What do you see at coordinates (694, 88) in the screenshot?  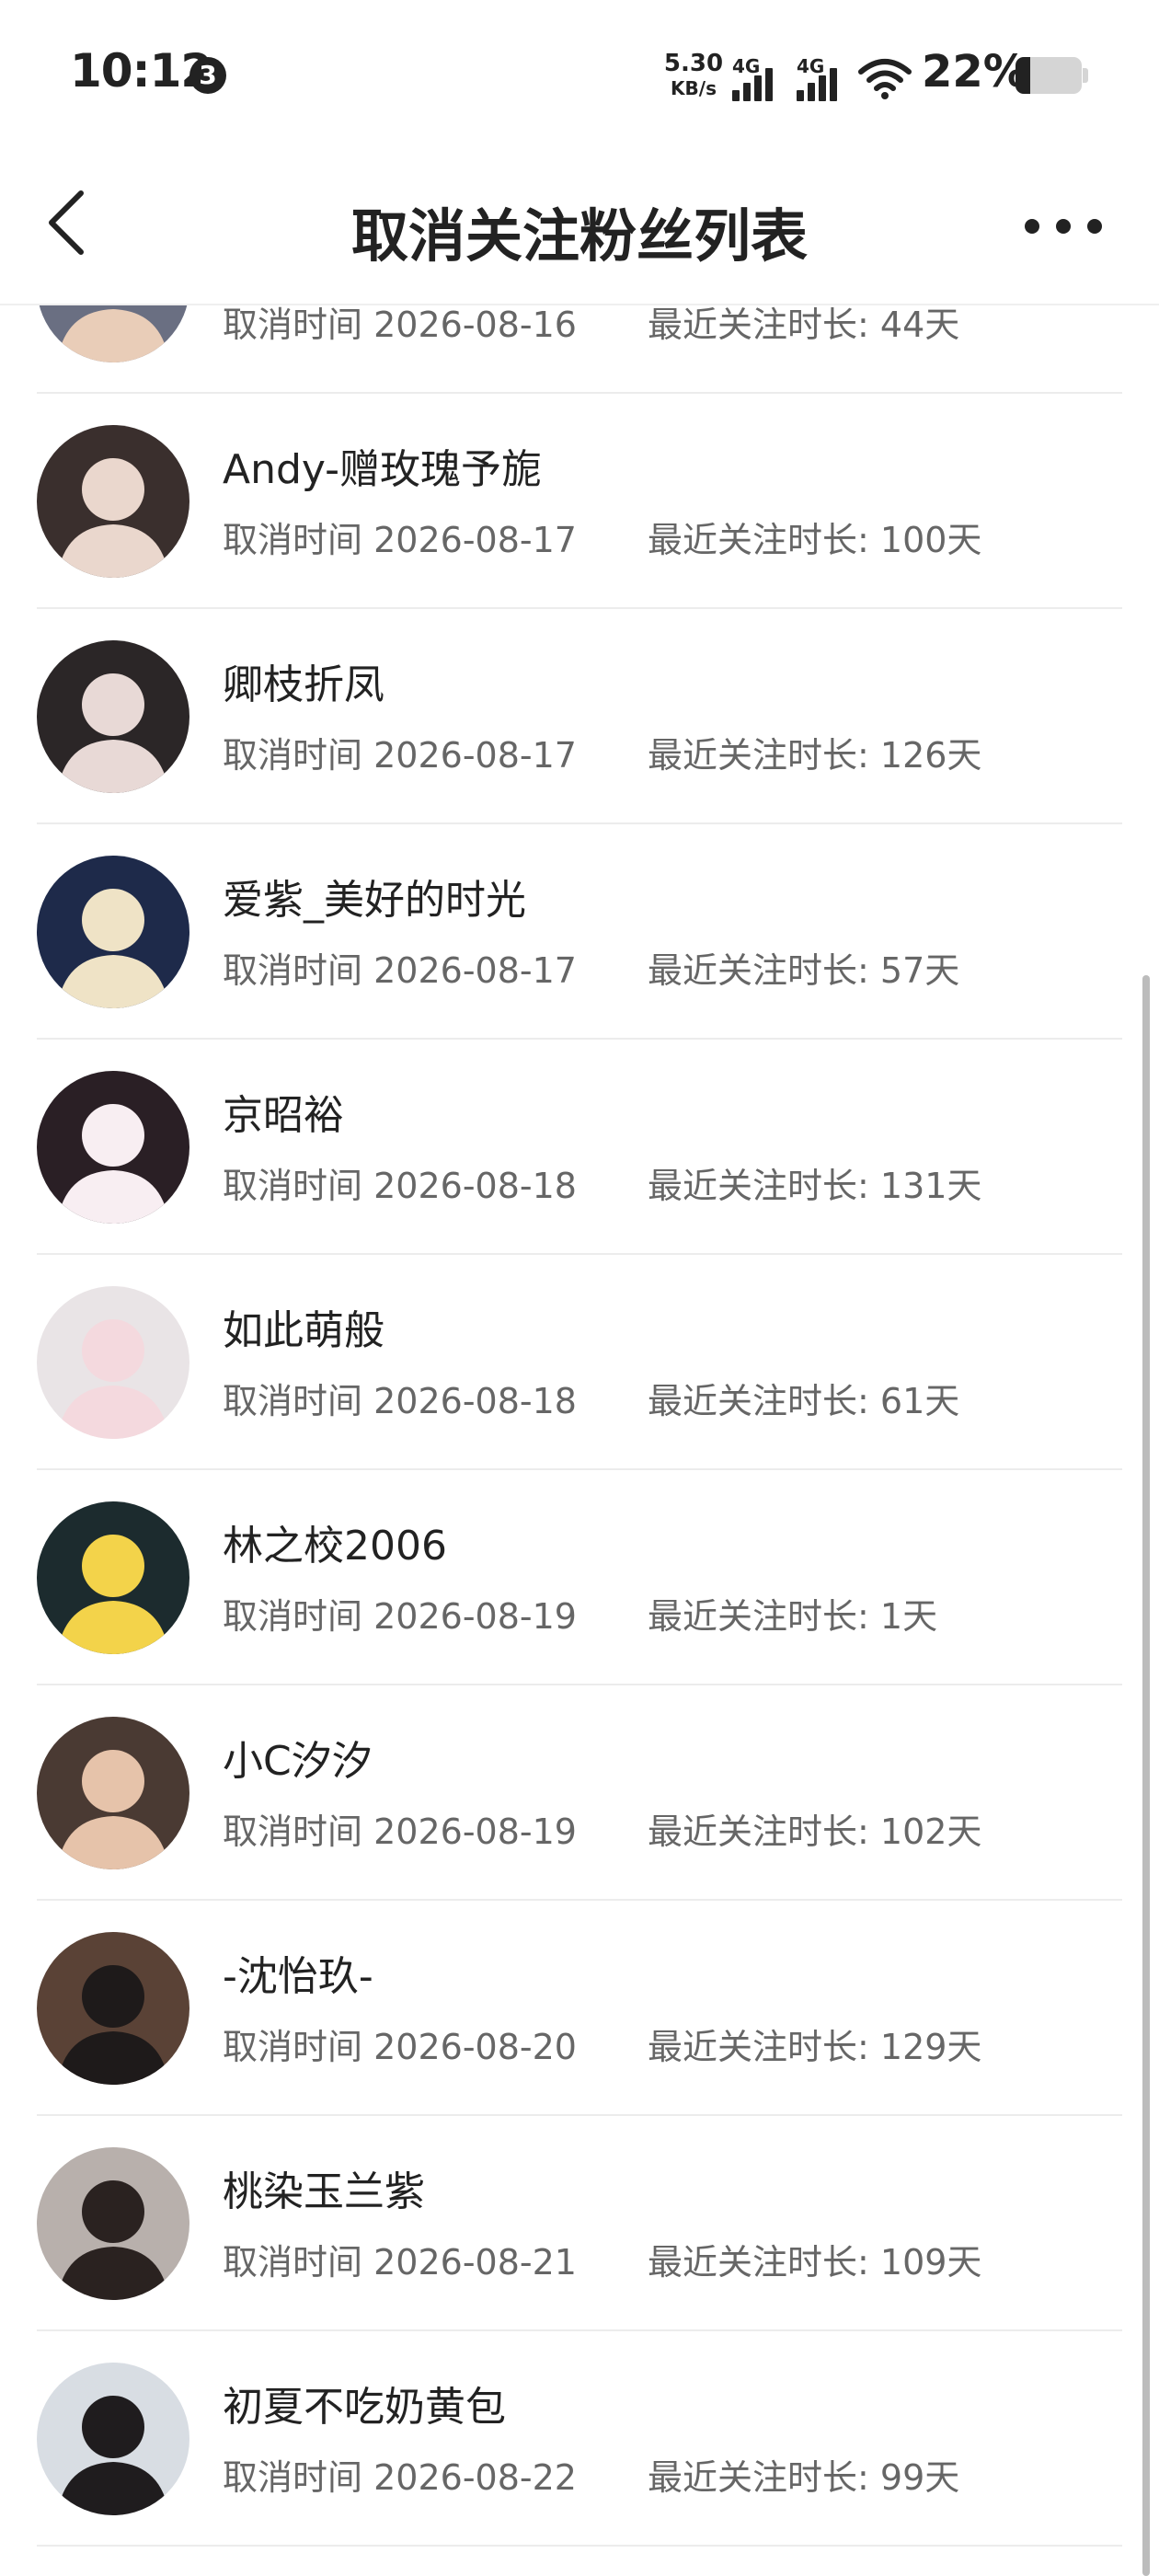 I see `network-speed-unit: KB/s` at bounding box center [694, 88].